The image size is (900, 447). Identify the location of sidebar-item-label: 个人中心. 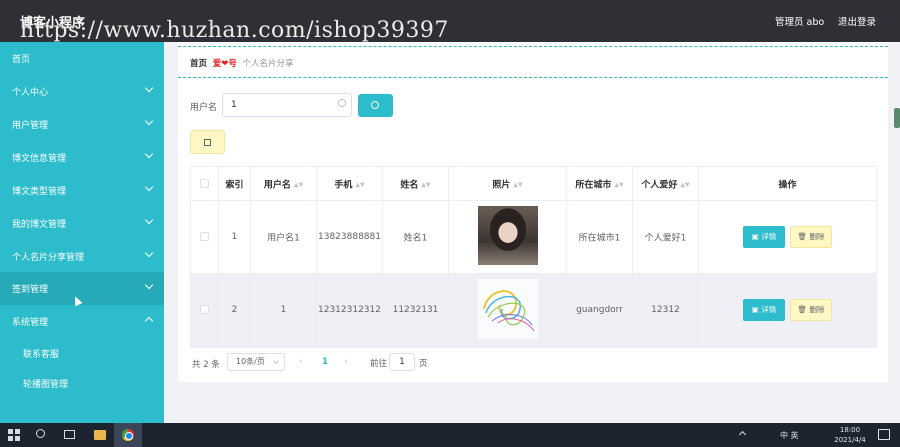
(30, 93).